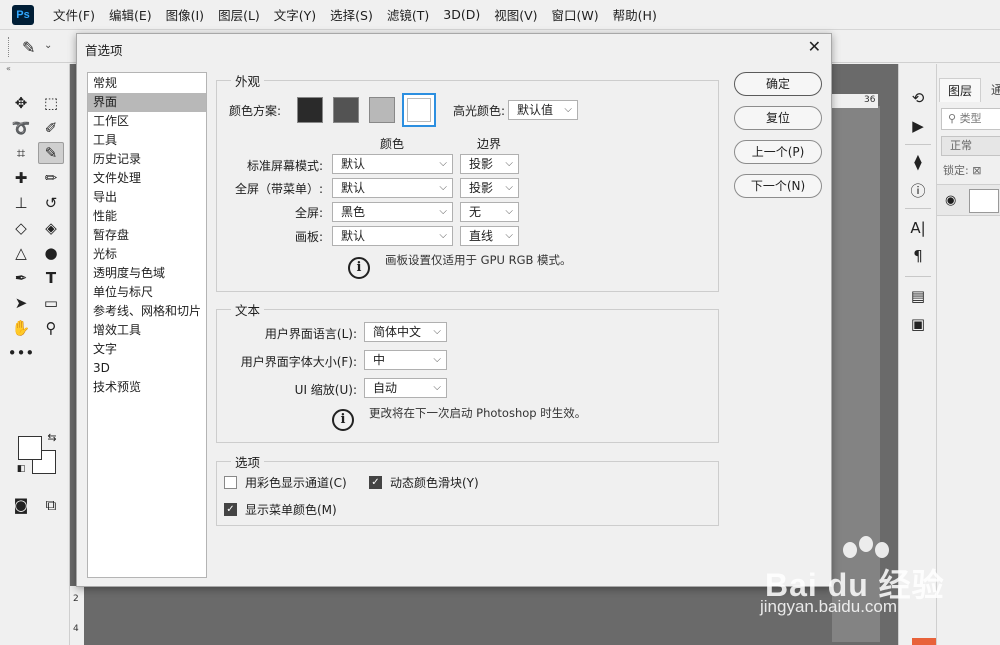 This screenshot has height=645, width=1000. What do you see at coordinates (405, 360) in the screenshot?
I see `ui-font-size-select: 中 ⌵` at bounding box center [405, 360].